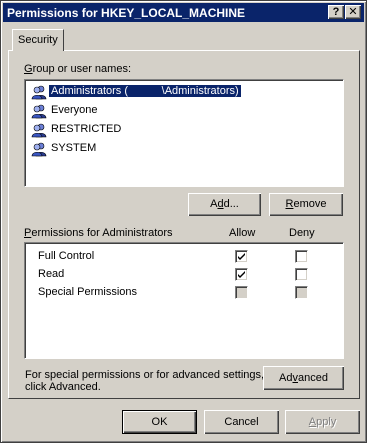 This screenshot has height=443, width=367. I want to click on permission-name: Full Control, so click(66, 256).